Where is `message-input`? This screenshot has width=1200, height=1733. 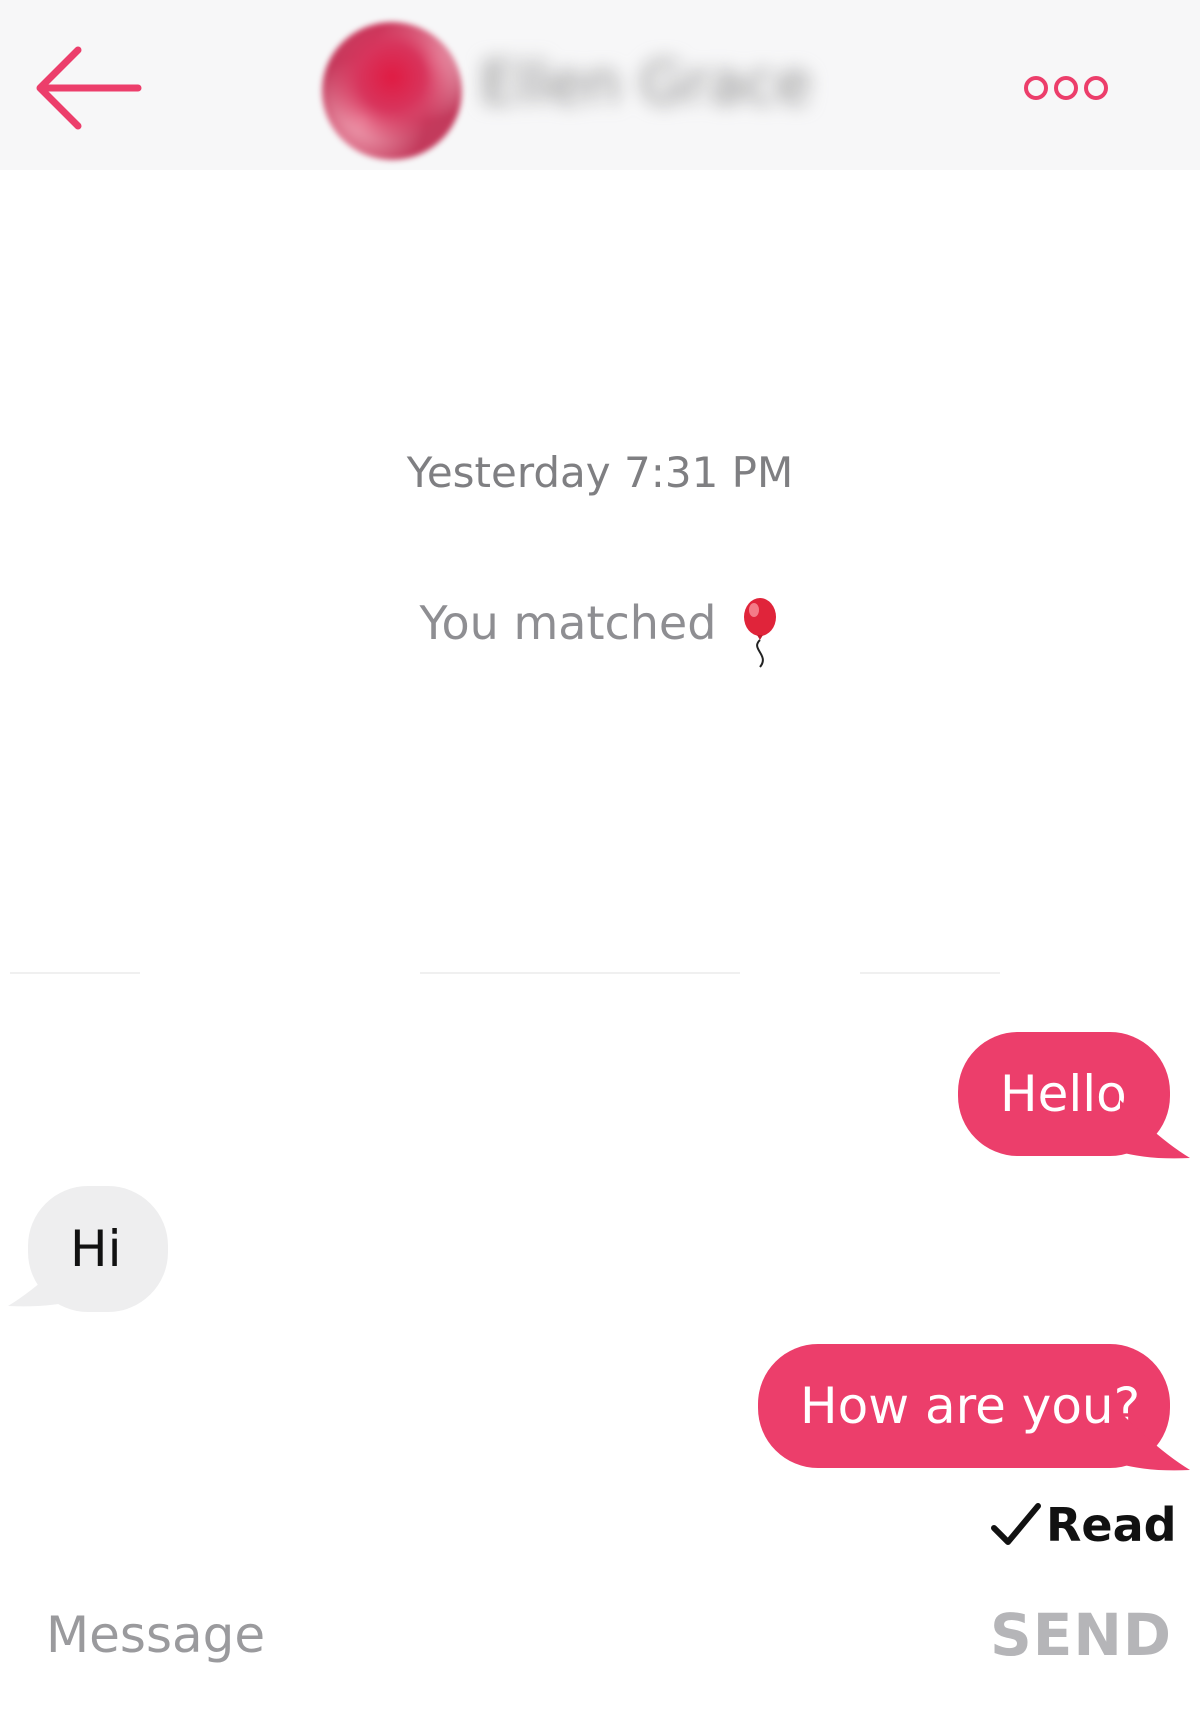
message-input is located at coordinates (446, 1635).